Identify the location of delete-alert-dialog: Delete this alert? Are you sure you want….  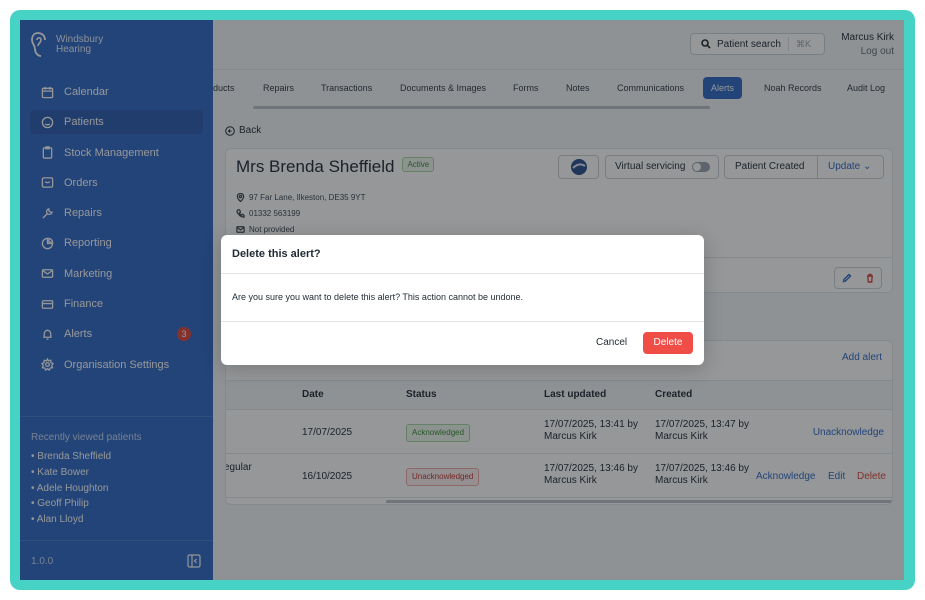
(462, 300).